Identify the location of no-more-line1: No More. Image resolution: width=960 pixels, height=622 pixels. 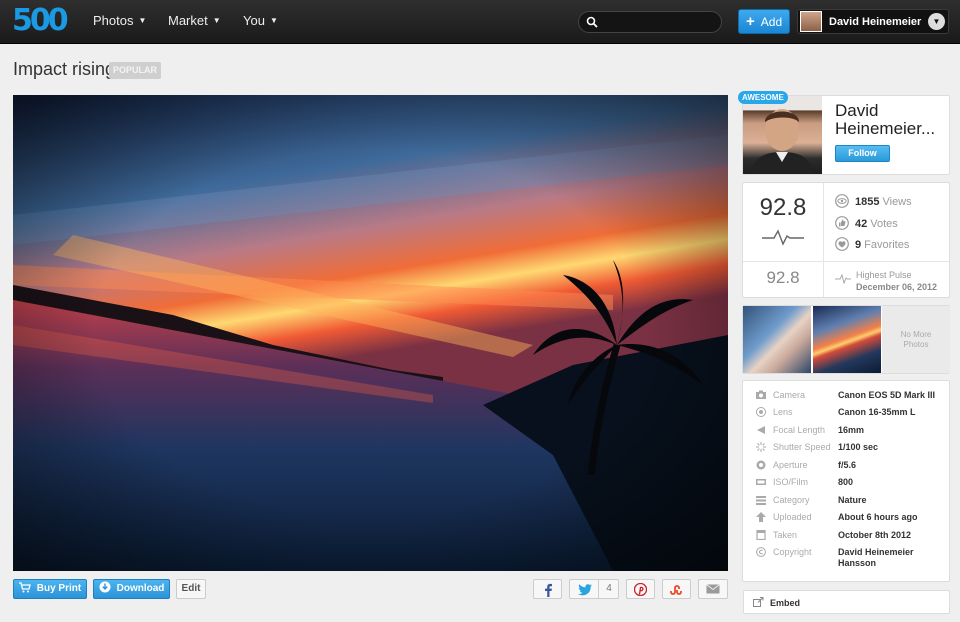
(916, 334).